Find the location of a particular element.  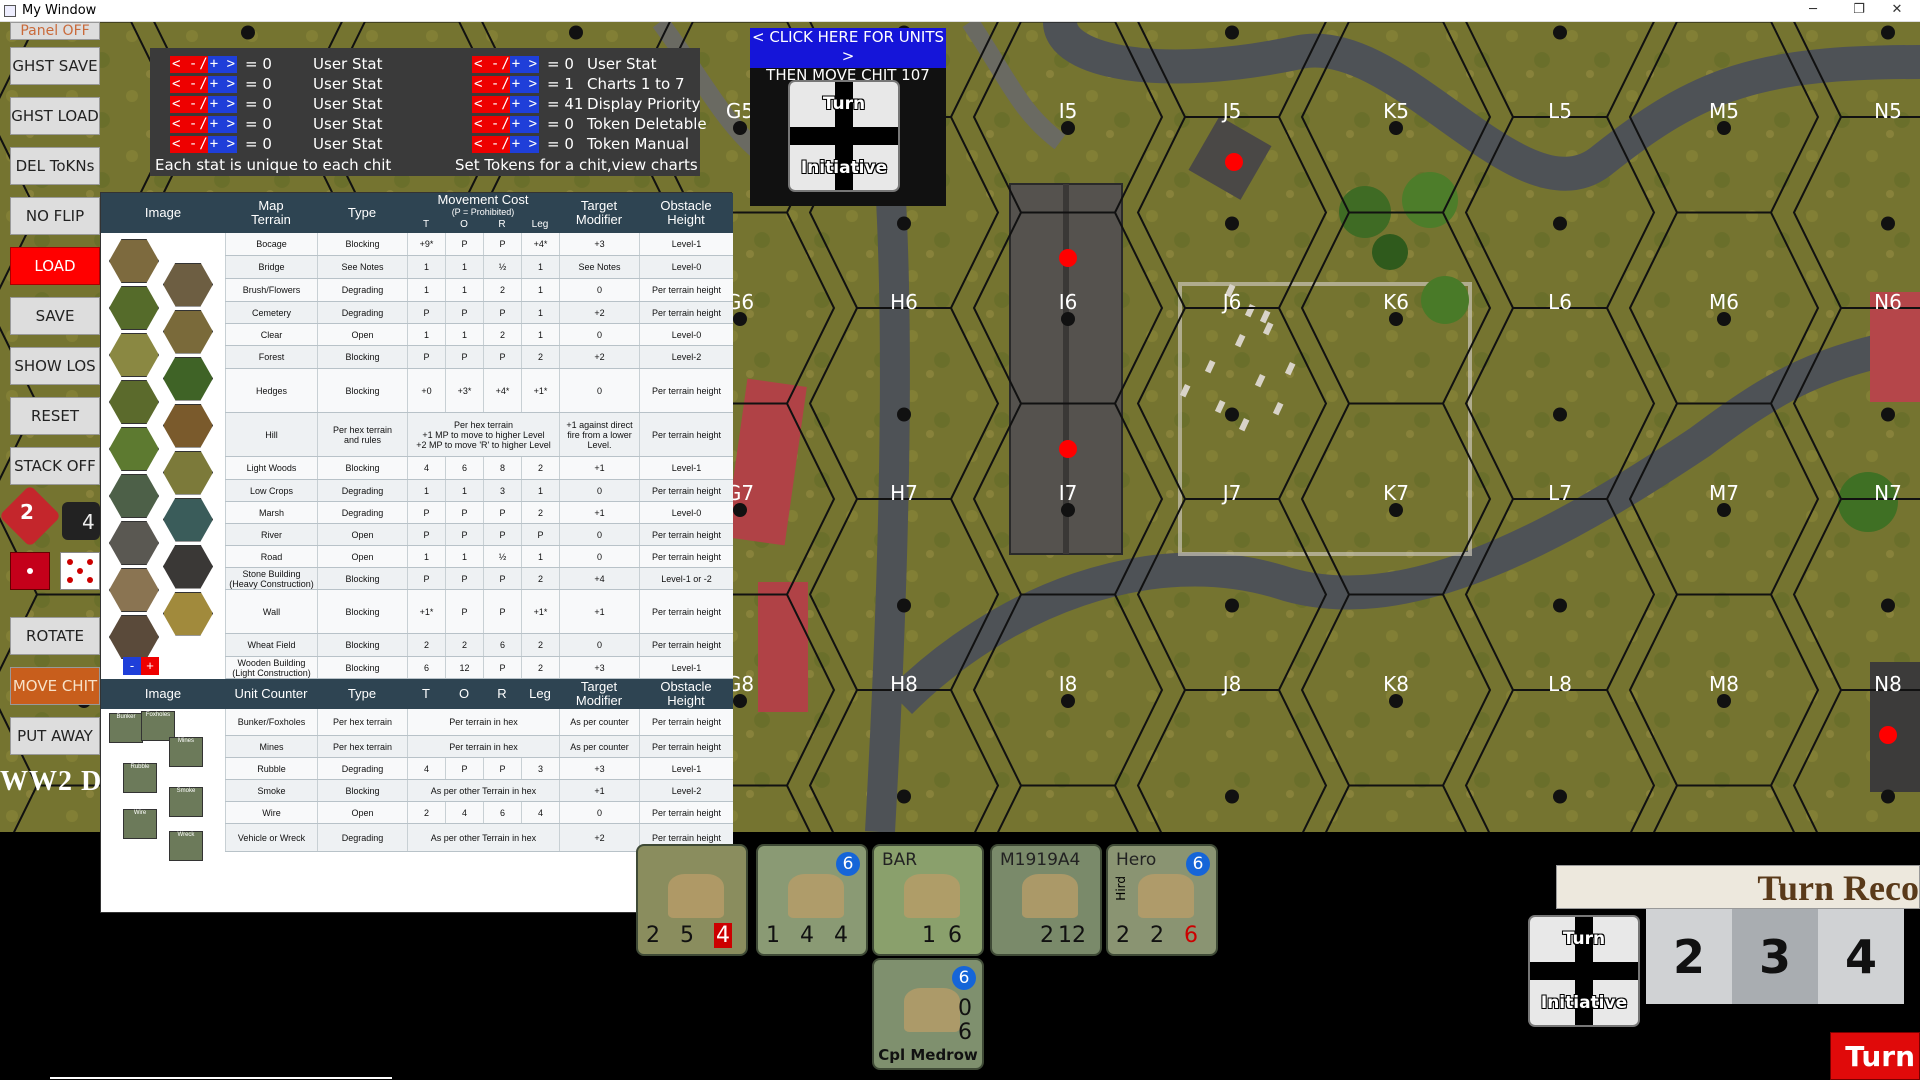

die-roll-button is located at coordinates (30, 571).